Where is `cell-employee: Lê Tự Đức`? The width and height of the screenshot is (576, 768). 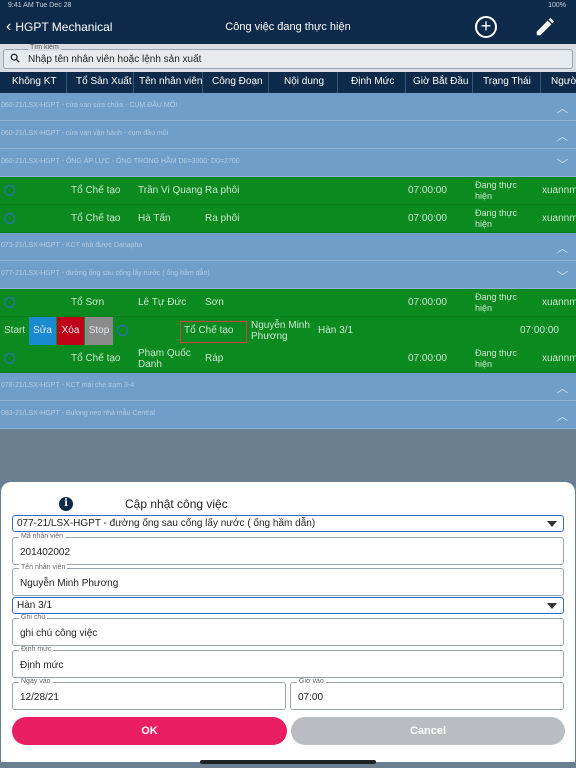
cell-employee: Lê Tự Đức is located at coordinates (162, 302).